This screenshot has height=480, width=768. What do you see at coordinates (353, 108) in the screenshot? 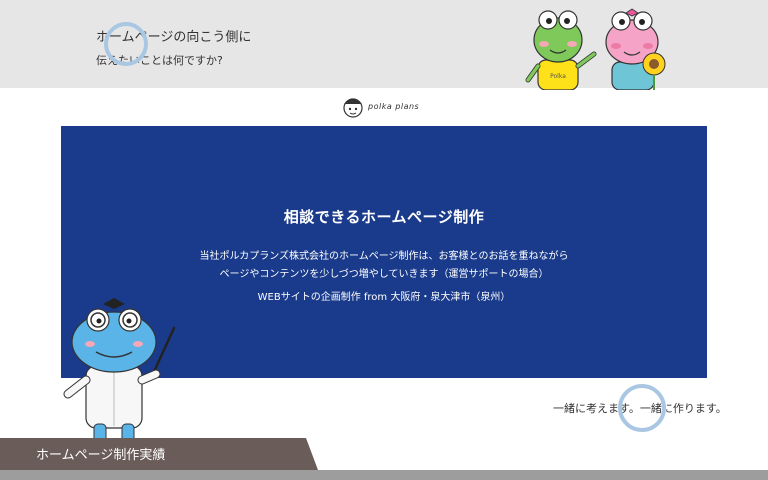
I see `logo-face-icon` at bounding box center [353, 108].